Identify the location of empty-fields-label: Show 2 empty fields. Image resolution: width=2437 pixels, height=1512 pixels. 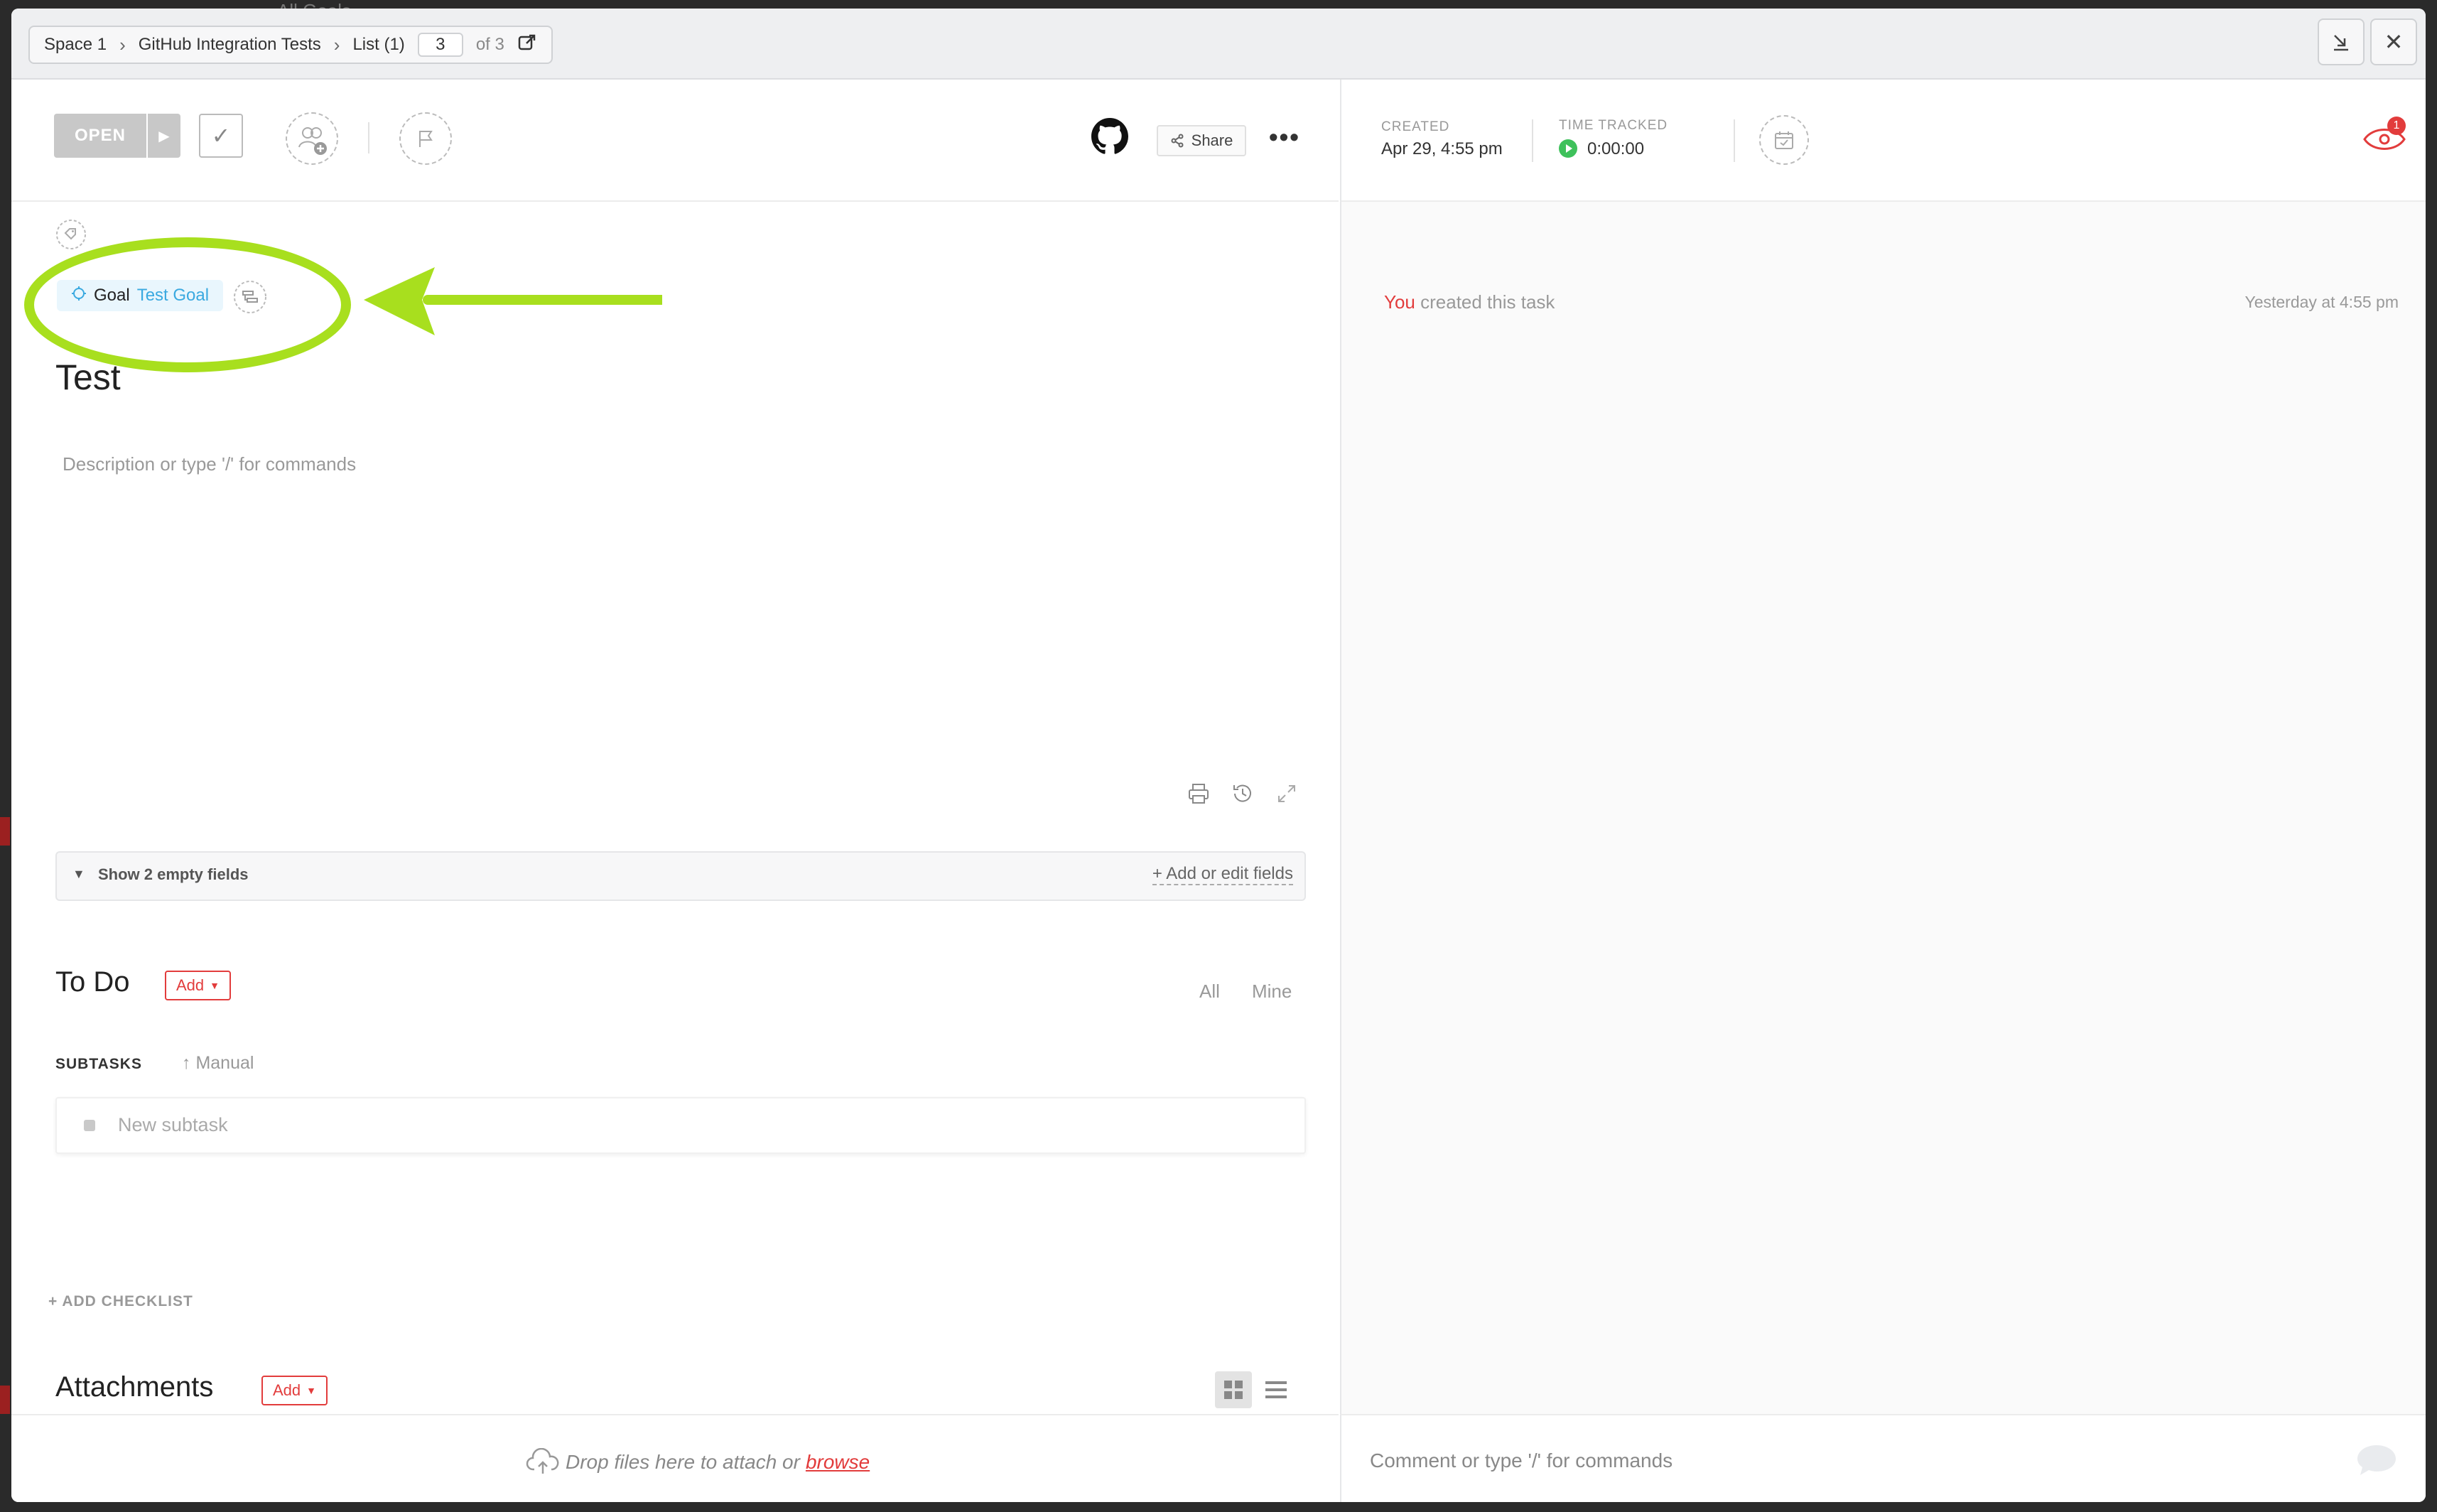
(173, 874).